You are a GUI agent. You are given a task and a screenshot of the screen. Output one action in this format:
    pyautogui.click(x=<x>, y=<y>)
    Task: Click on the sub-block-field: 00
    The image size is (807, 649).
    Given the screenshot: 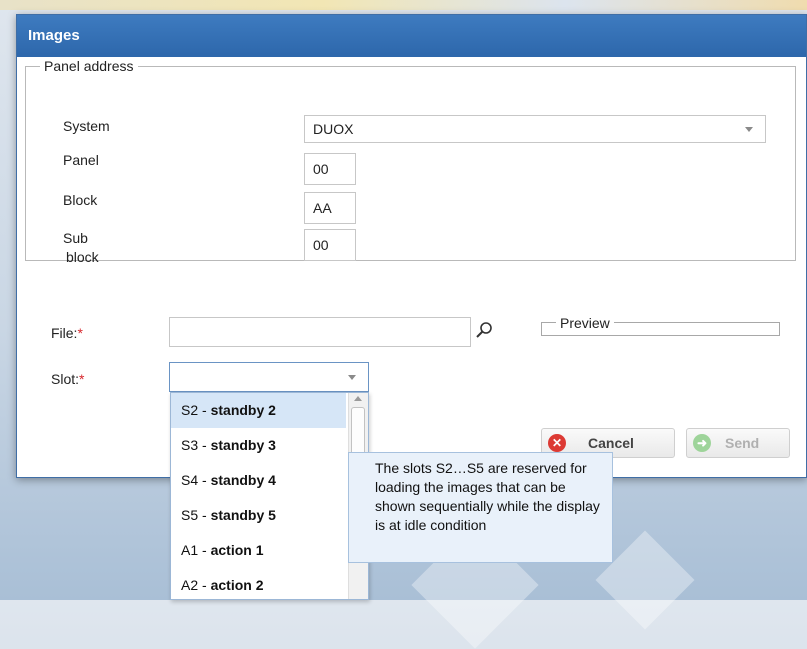 What is the action you would take?
    pyautogui.click(x=330, y=245)
    